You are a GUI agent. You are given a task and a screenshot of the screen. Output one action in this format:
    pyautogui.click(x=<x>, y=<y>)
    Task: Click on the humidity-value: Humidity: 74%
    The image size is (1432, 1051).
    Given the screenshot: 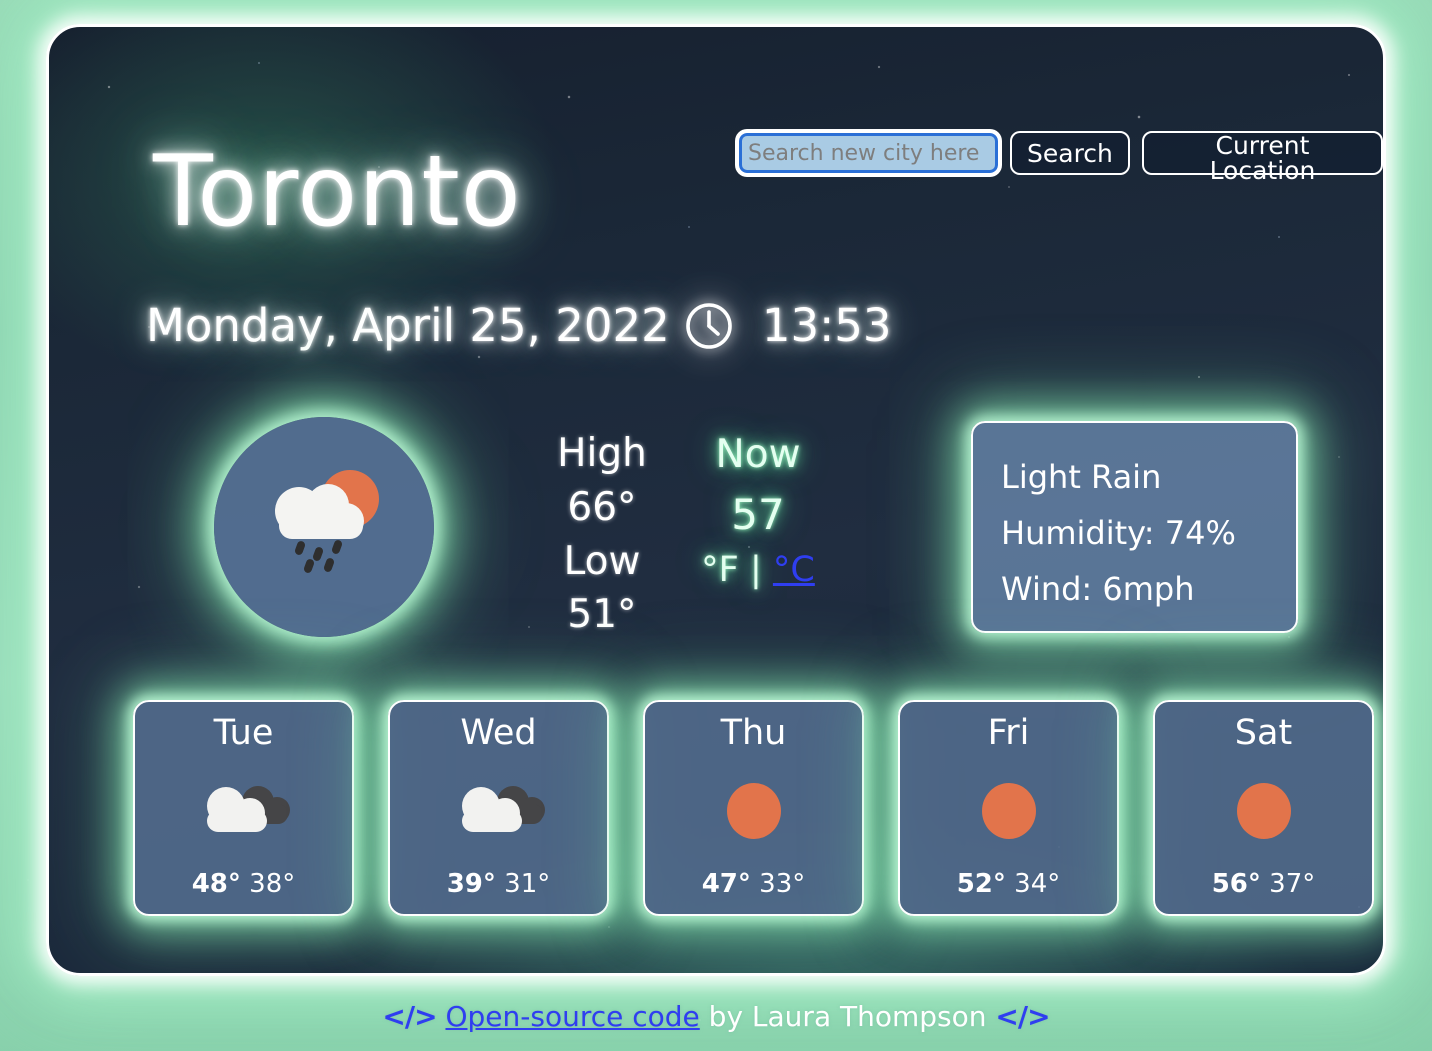 What is the action you would take?
    pyautogui.click(x=1118, y=533)
    